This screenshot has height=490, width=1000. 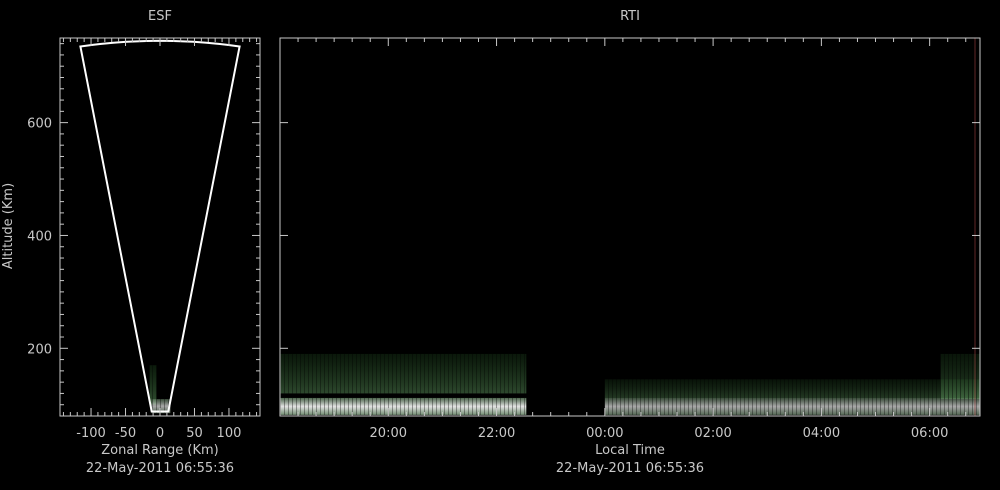 What do you see at coordinates (496, 433) in the screenshot?
I see `rti-x-tick-label: 22:00` at bounding box center [496, 433].